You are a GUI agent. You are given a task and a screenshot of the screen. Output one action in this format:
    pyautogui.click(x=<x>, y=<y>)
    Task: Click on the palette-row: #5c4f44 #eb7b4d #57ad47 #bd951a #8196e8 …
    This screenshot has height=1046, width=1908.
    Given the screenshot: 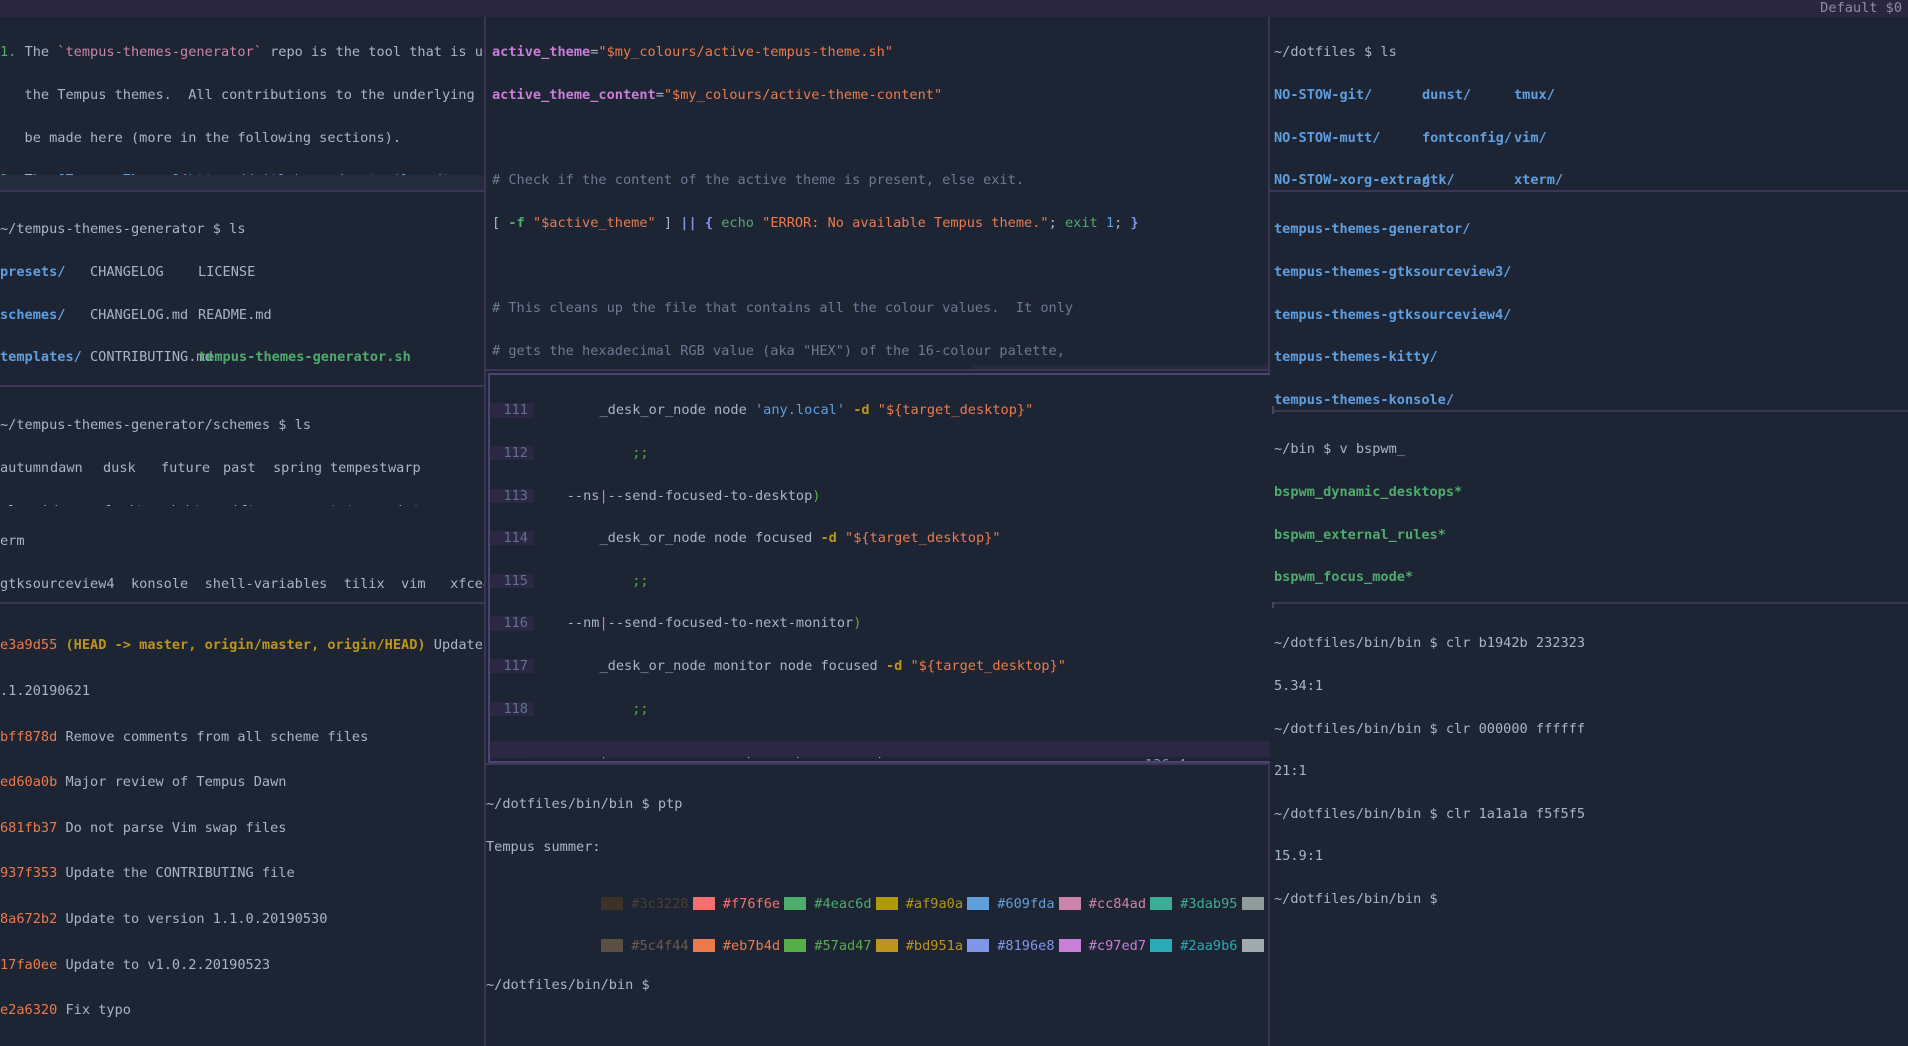 What is the action you would take?
    pyautogui.click(x=877, y=939)
    